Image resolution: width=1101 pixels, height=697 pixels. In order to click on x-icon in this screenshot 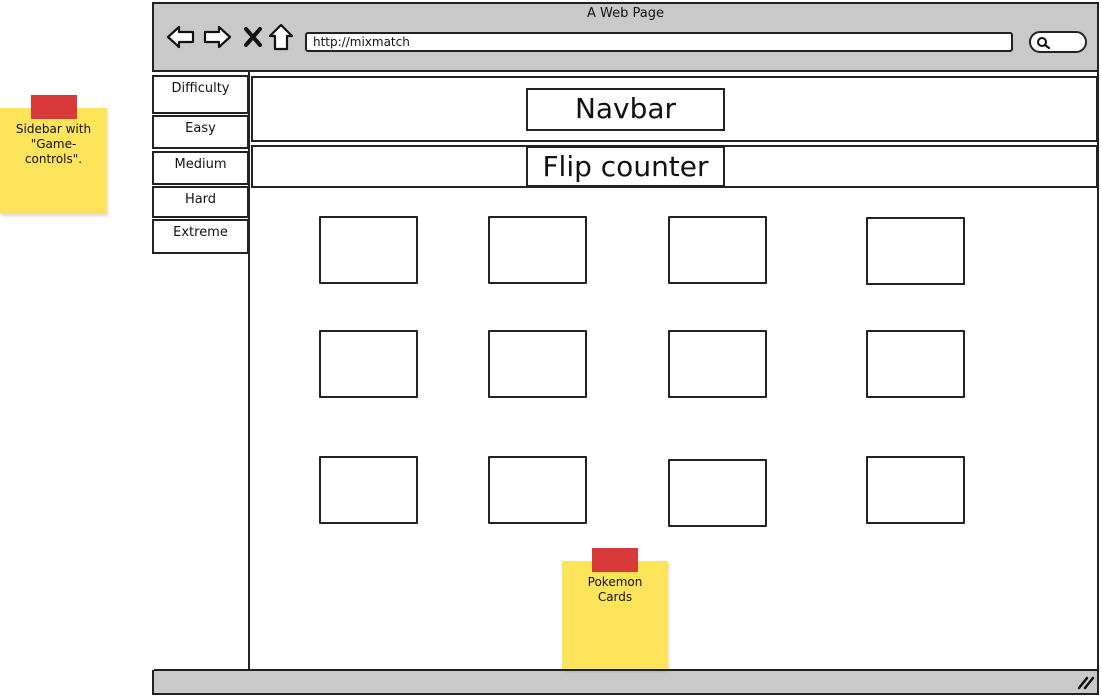, I will do `click(253, 37)`.